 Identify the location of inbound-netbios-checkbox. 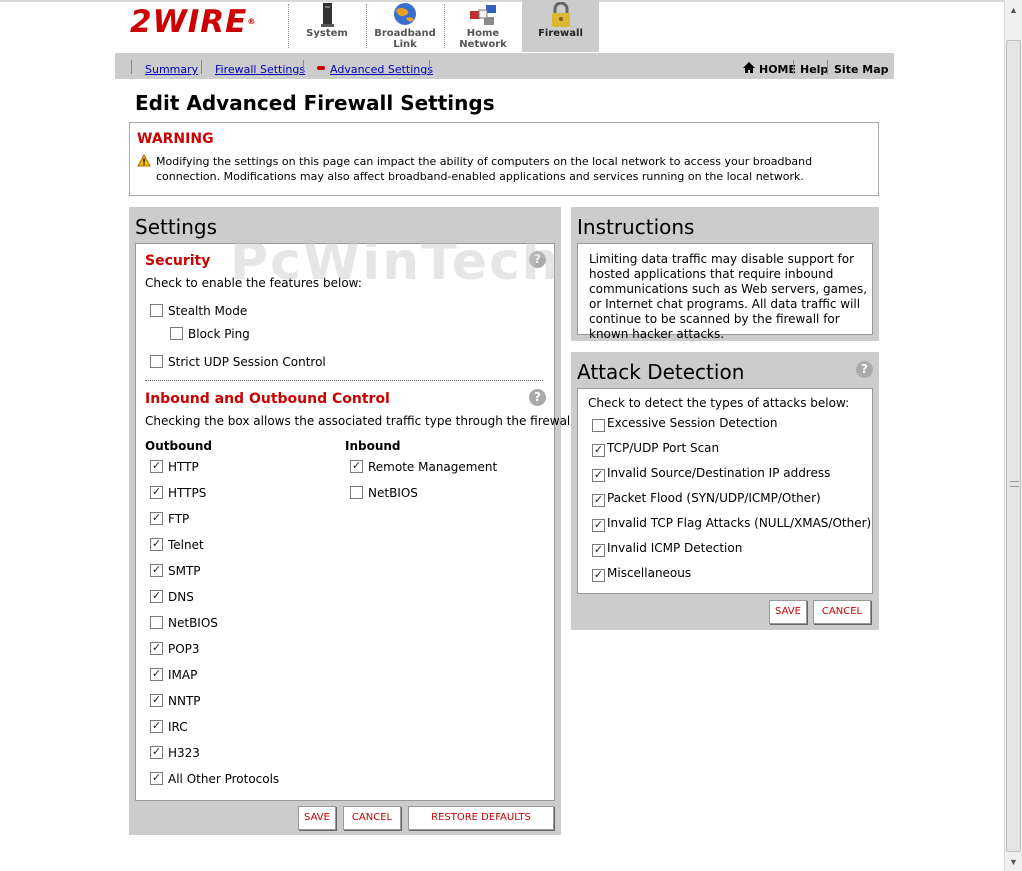
(356, 492).